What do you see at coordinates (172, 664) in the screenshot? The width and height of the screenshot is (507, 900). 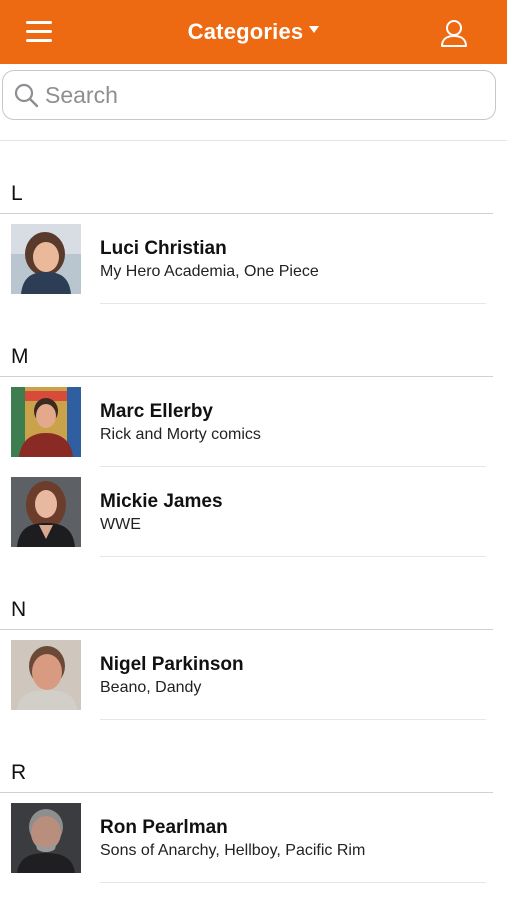 I see `person-name: Nigel Parkinson` at bounding box center [172, 664].